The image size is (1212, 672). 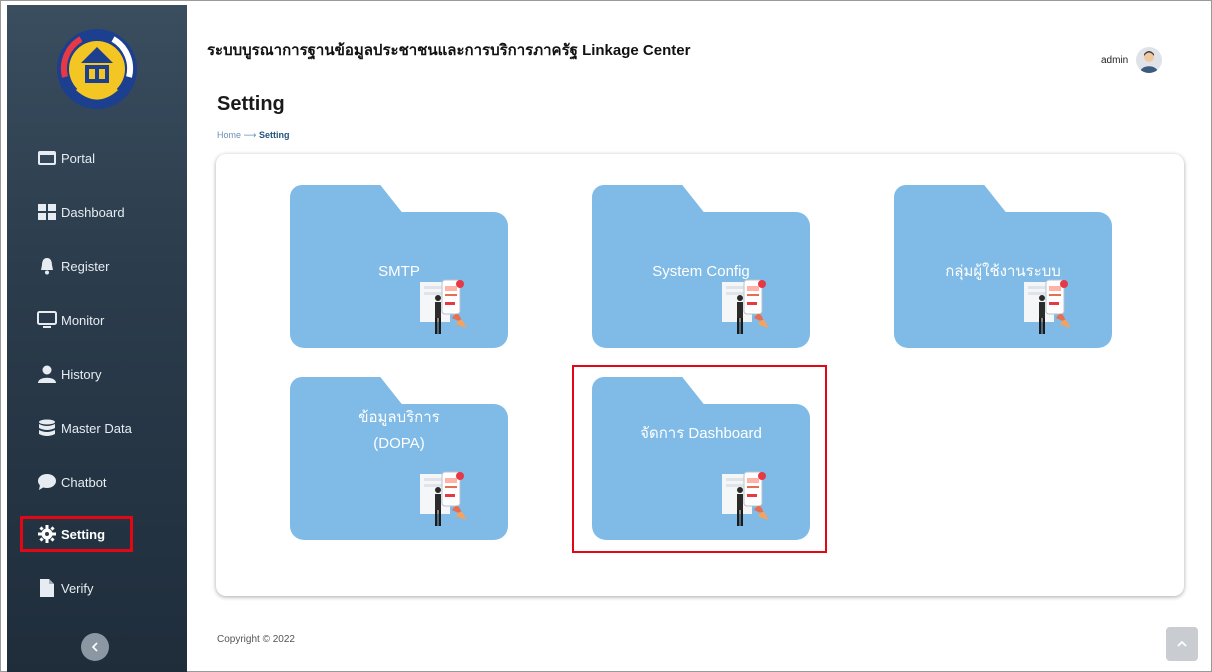 What do you see at coordinates (96, 428) in the screenshot?
I see `sidebar-item-label: Master Data` at bounding box center [96, 428].